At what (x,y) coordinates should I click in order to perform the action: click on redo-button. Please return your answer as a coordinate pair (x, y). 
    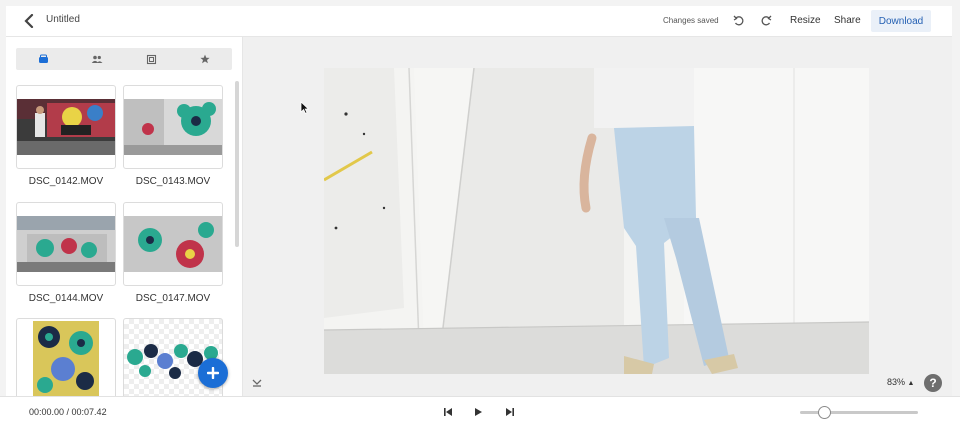
    Looking at the image, I should click on (766, 21).